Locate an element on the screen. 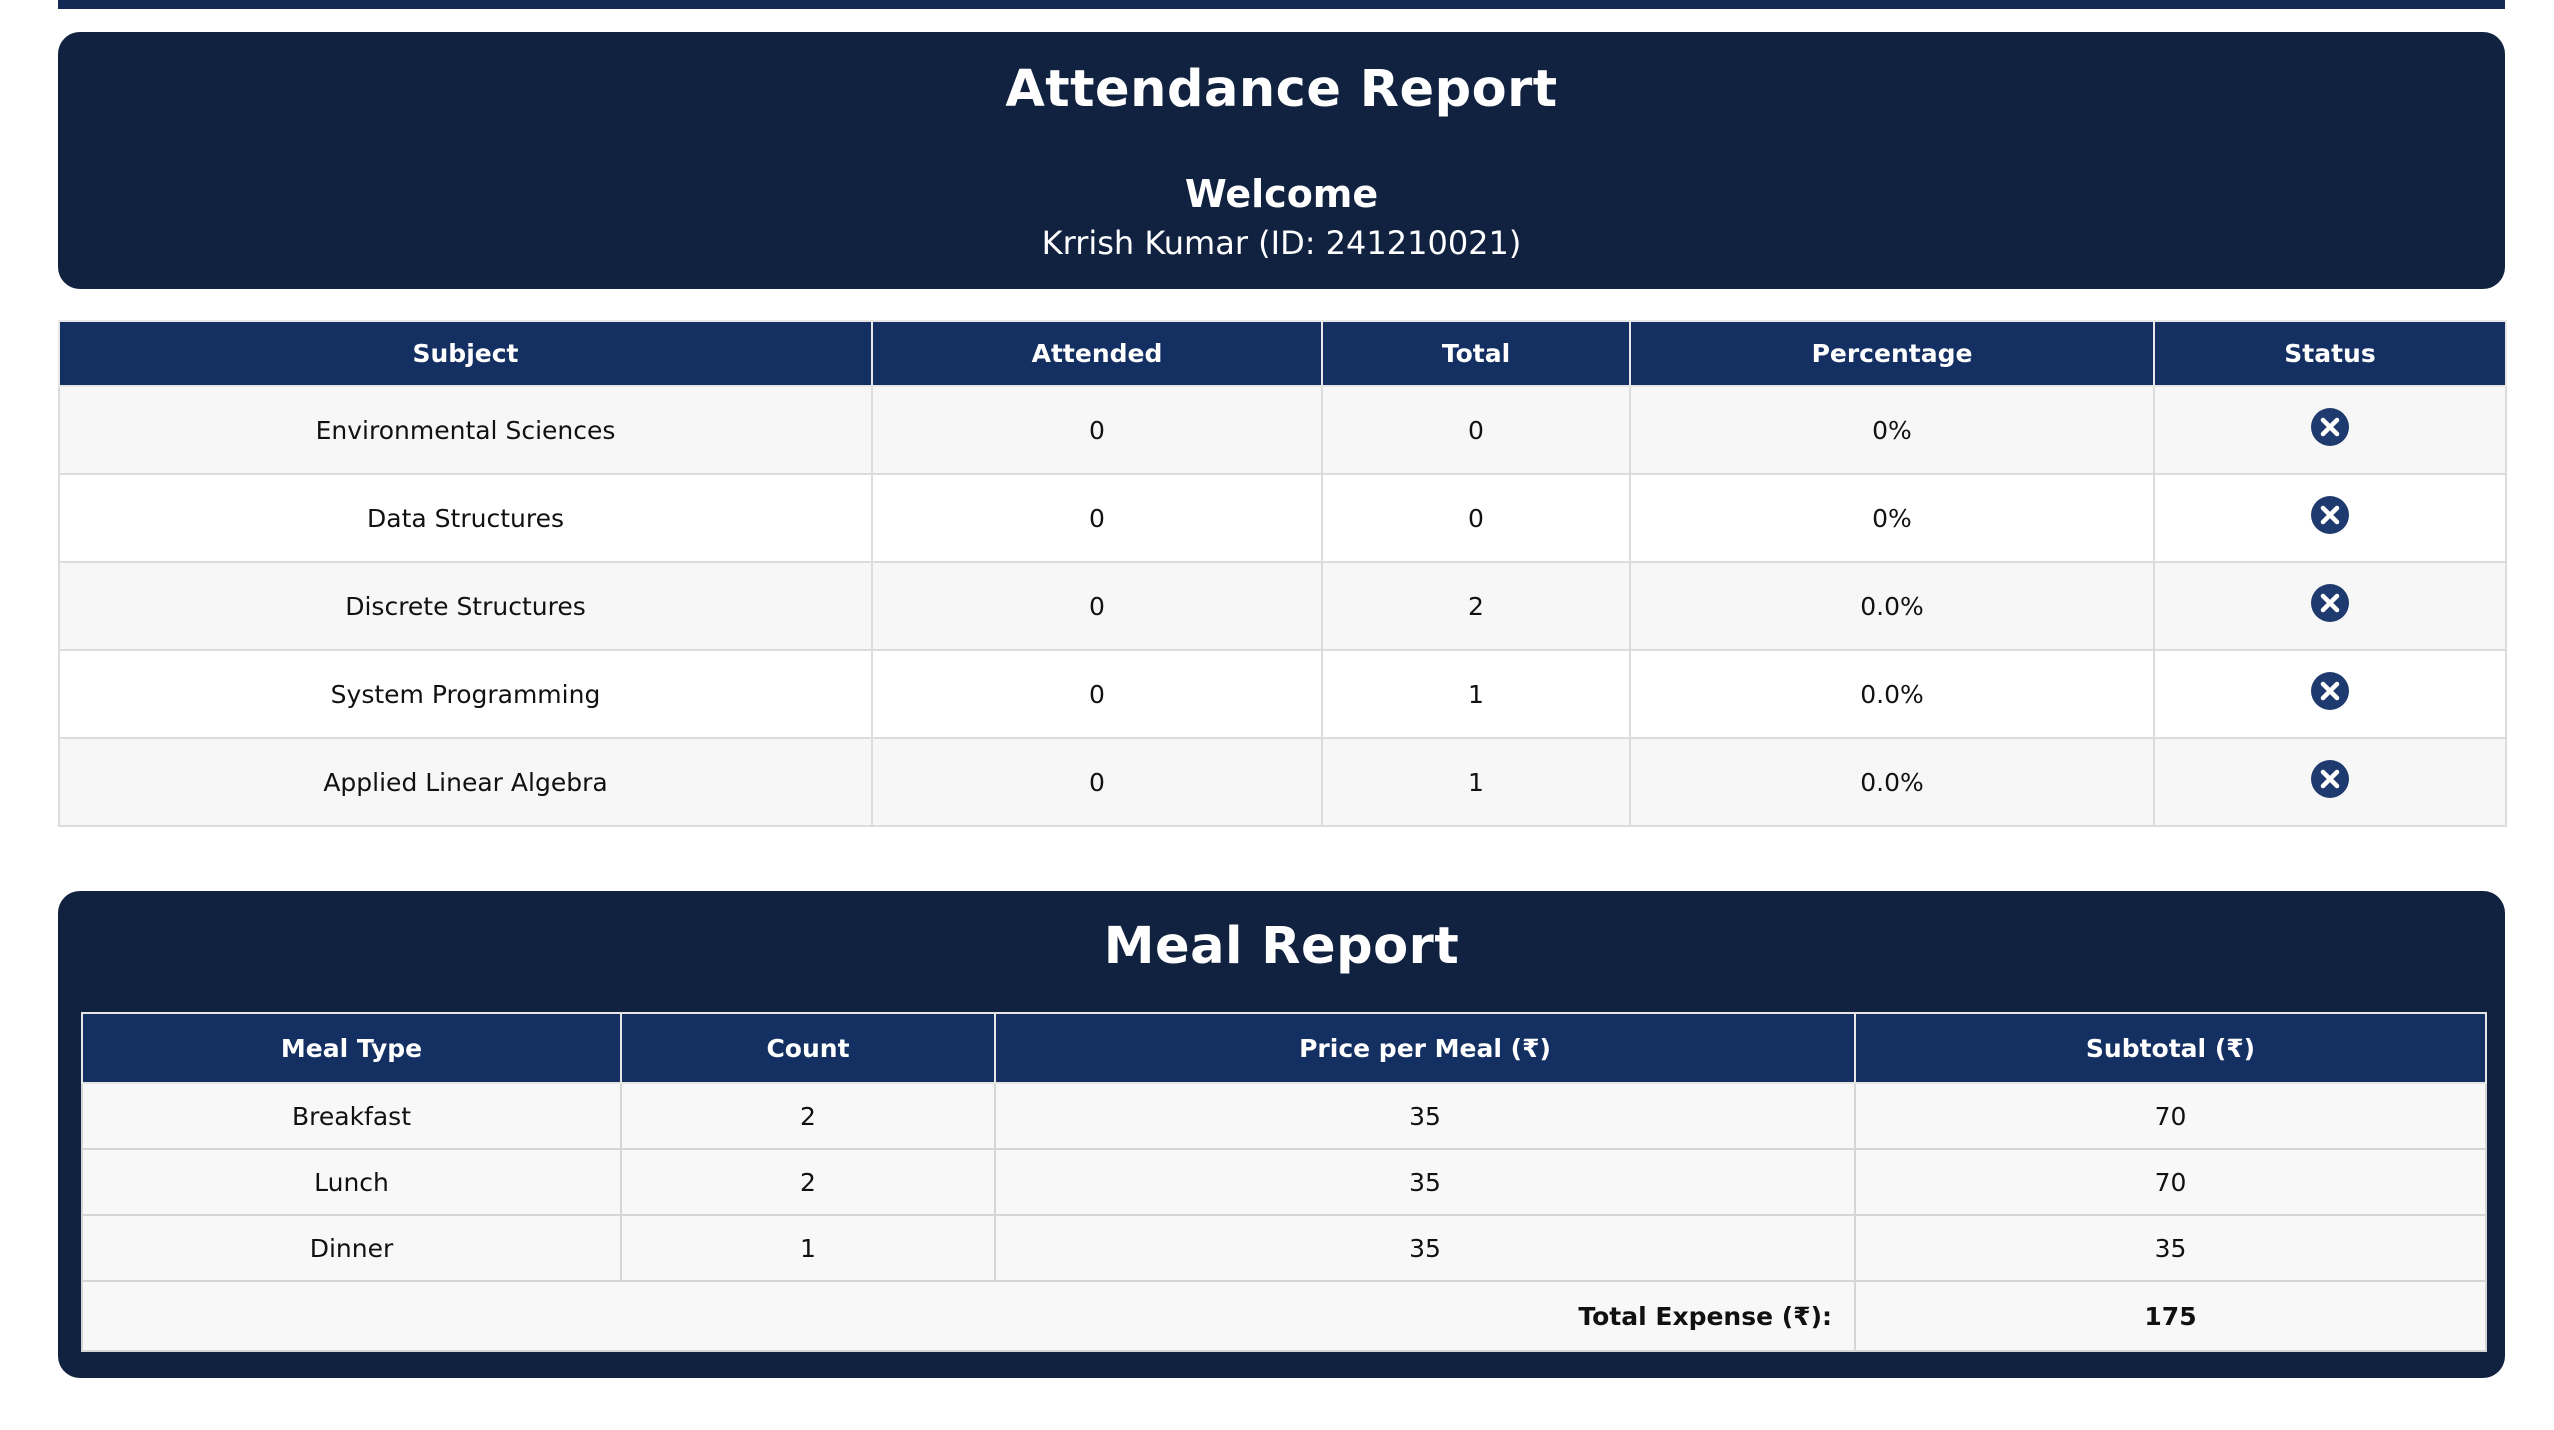 This screenshot has width=2554, height=1430. meal-type-cell: Dinner is located at coordinates (351, 1248).